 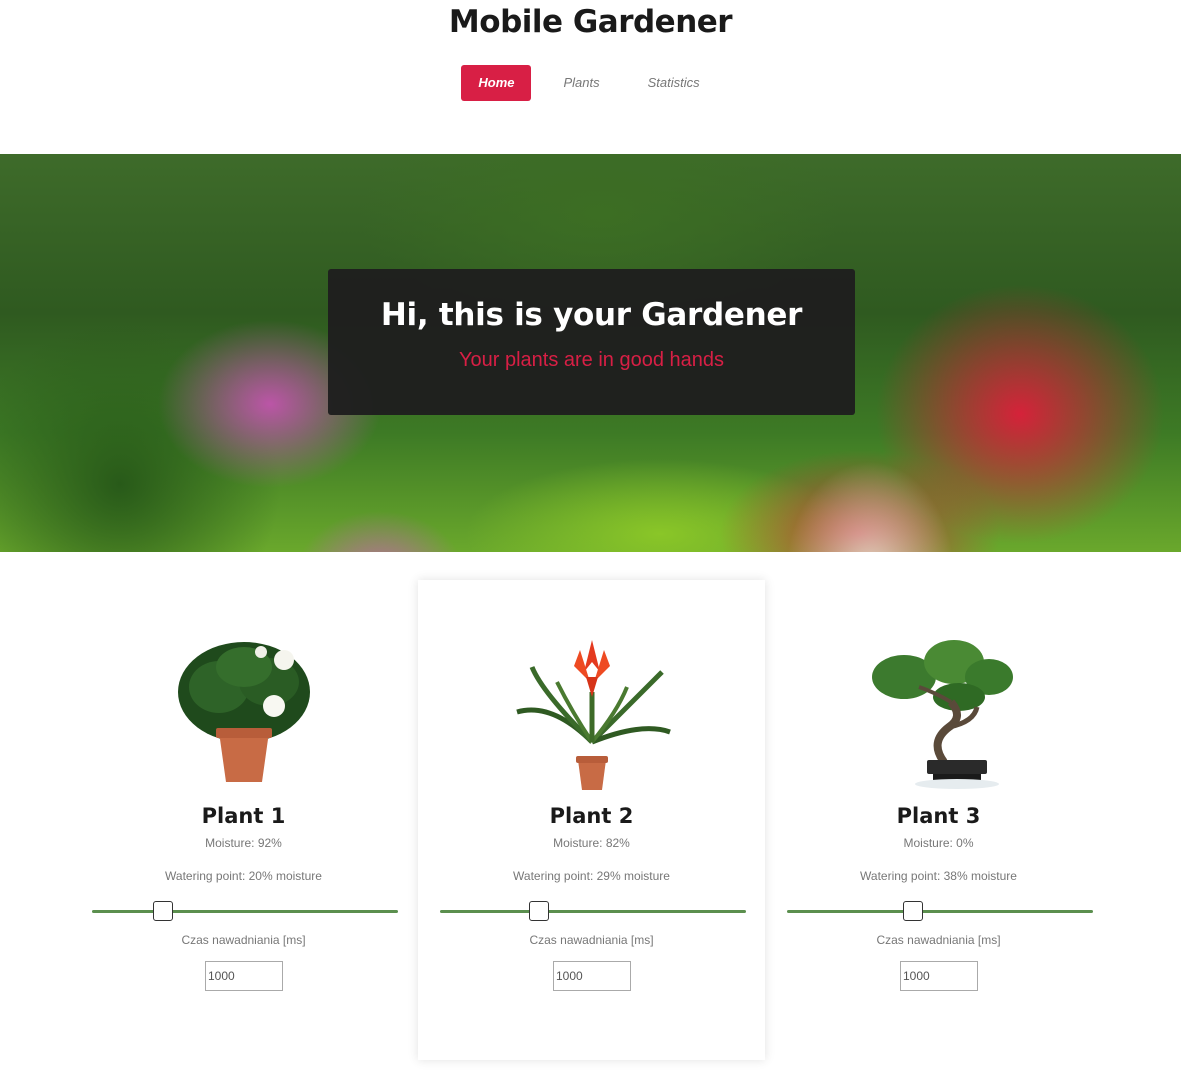 I want to click on hero-title: Hi, this is your Gardener, so click(x=591, y=315).